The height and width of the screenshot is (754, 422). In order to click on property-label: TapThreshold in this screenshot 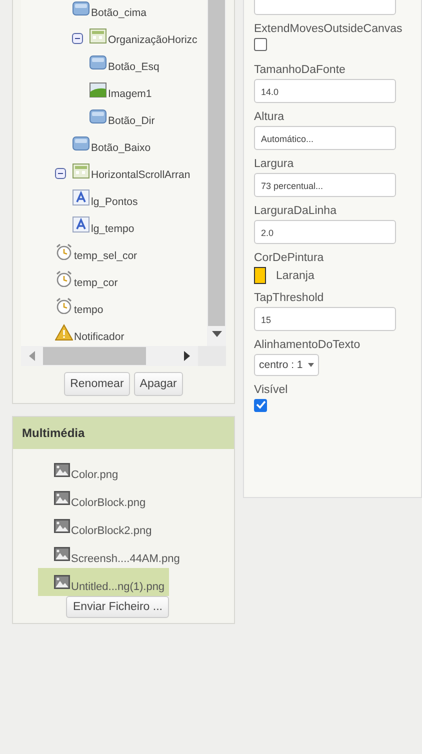, I will do `click(289, 298)`.